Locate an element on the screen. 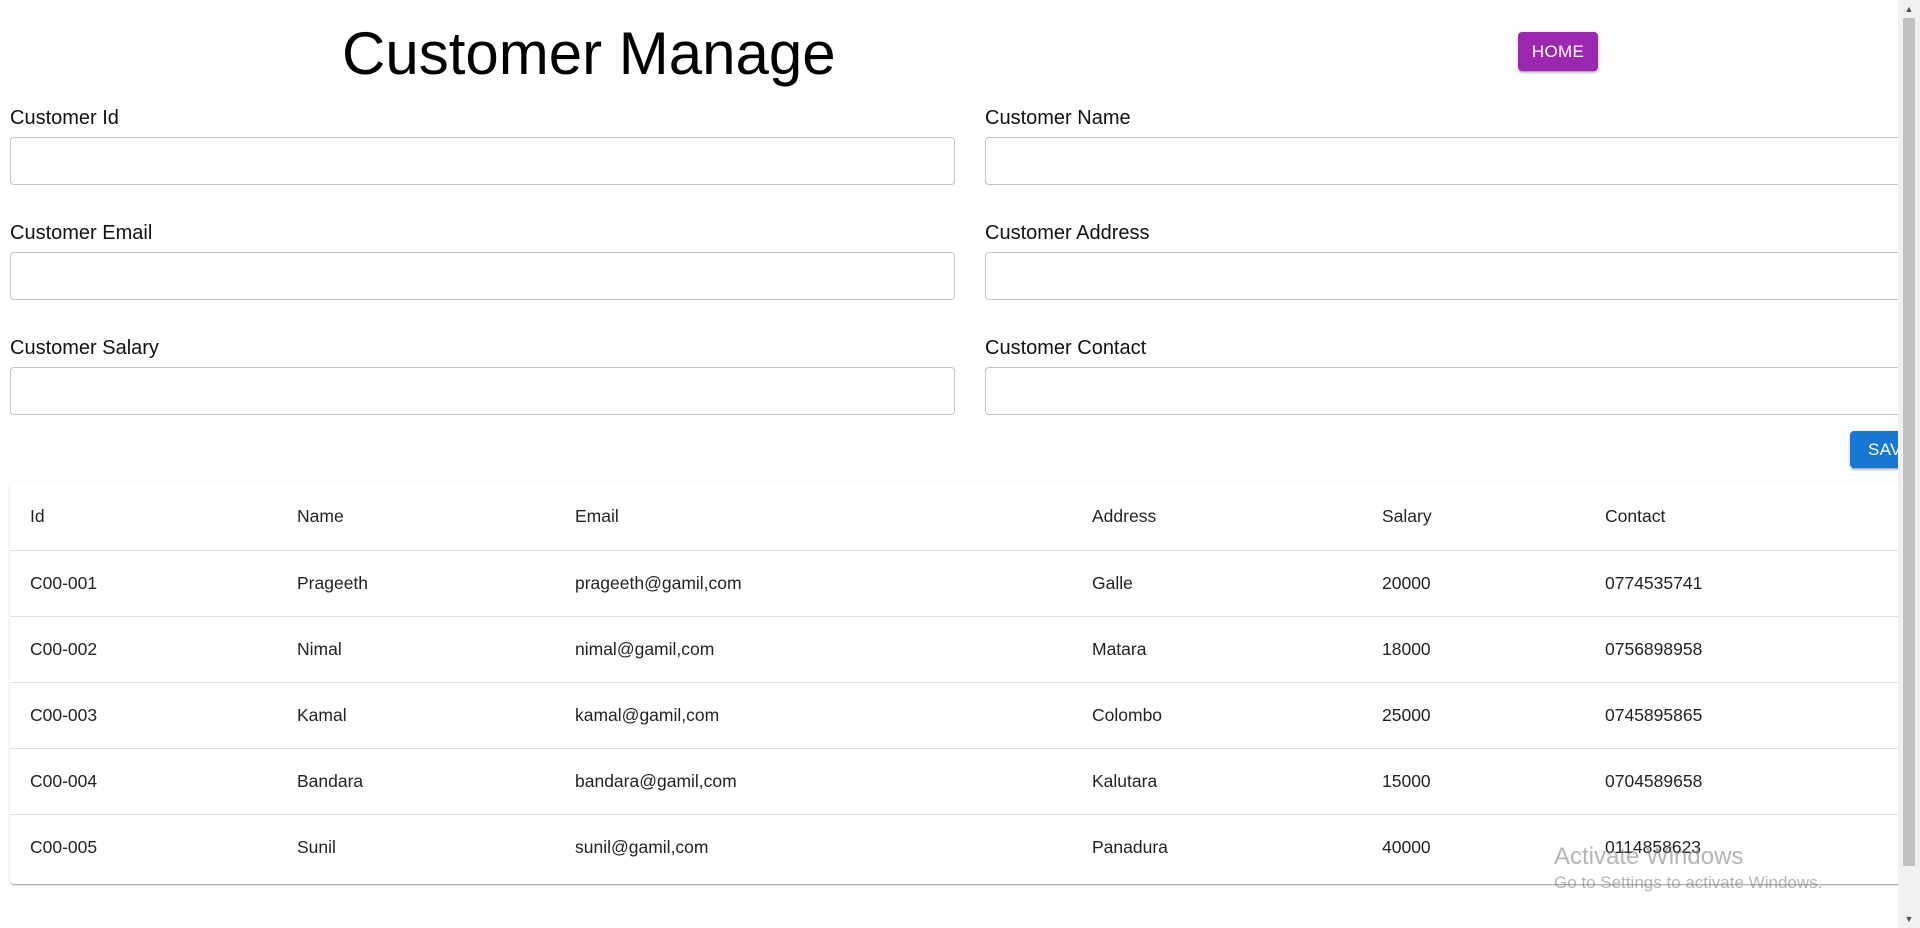  cell-salary: 40000 is located at coordinates (1406, 847).